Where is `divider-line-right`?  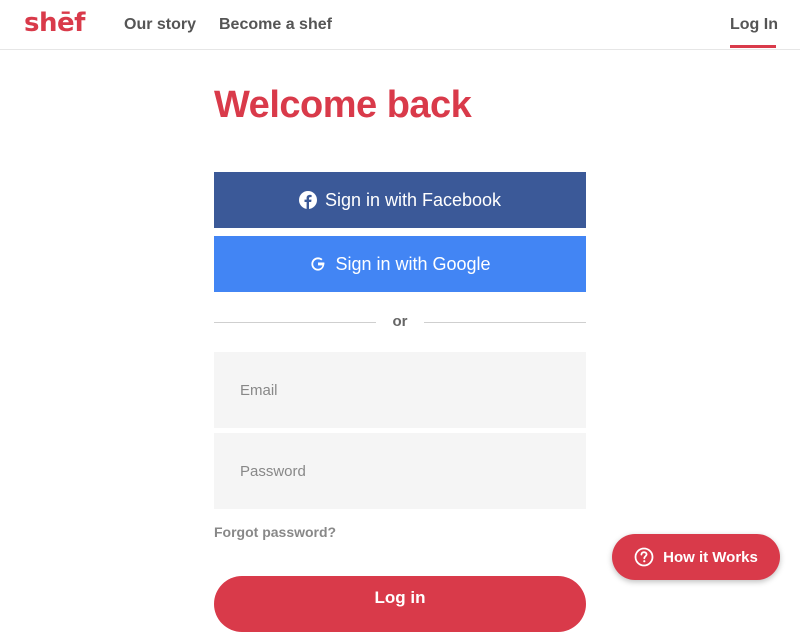 divider-line-right is located at coordinates (505, 322).